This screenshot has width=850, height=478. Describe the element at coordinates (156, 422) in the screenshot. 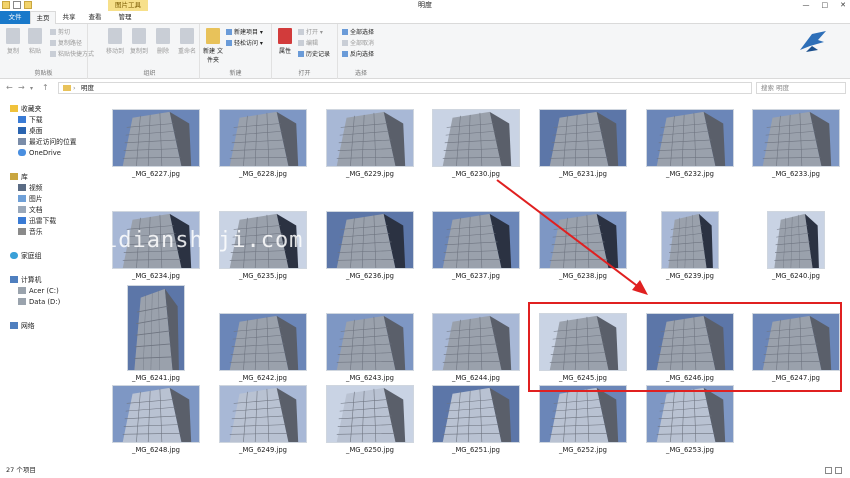

I see `file-item: _MG_6248.jpg` at that location.